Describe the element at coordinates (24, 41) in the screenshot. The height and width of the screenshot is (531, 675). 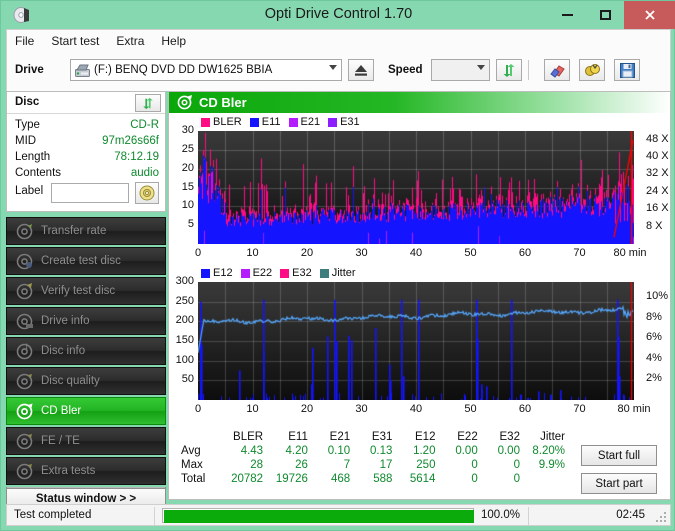
I see `menu-item-file: File` at that location.